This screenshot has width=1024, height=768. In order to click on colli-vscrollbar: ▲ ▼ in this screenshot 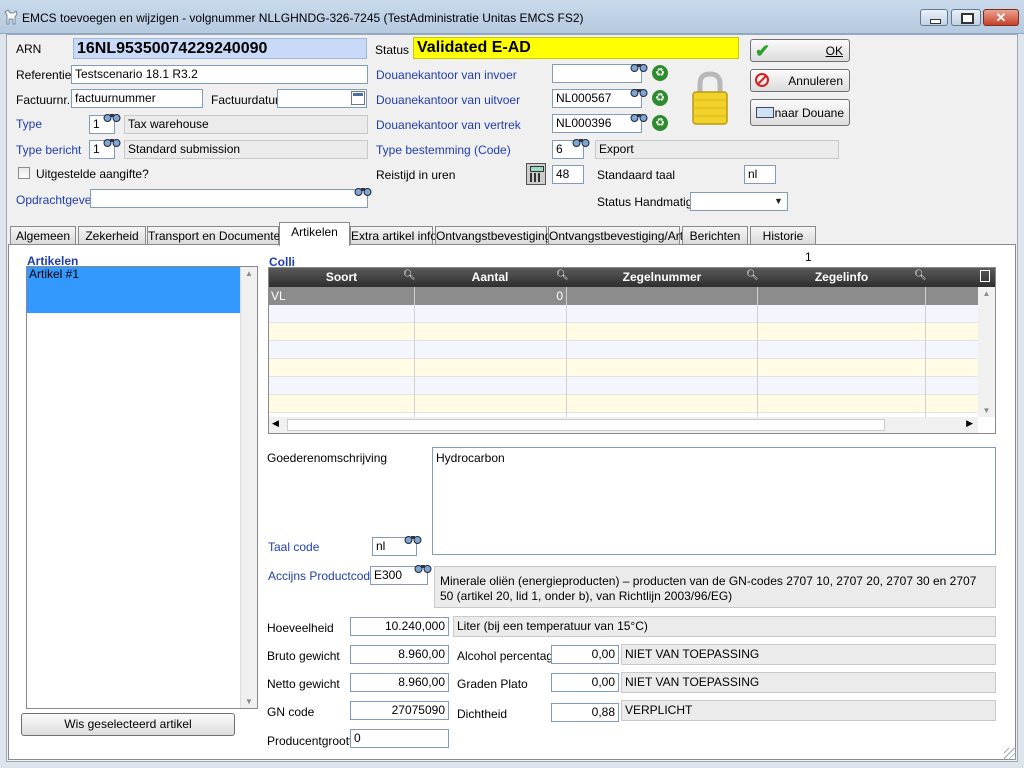, I will do `click(986, 352)`.